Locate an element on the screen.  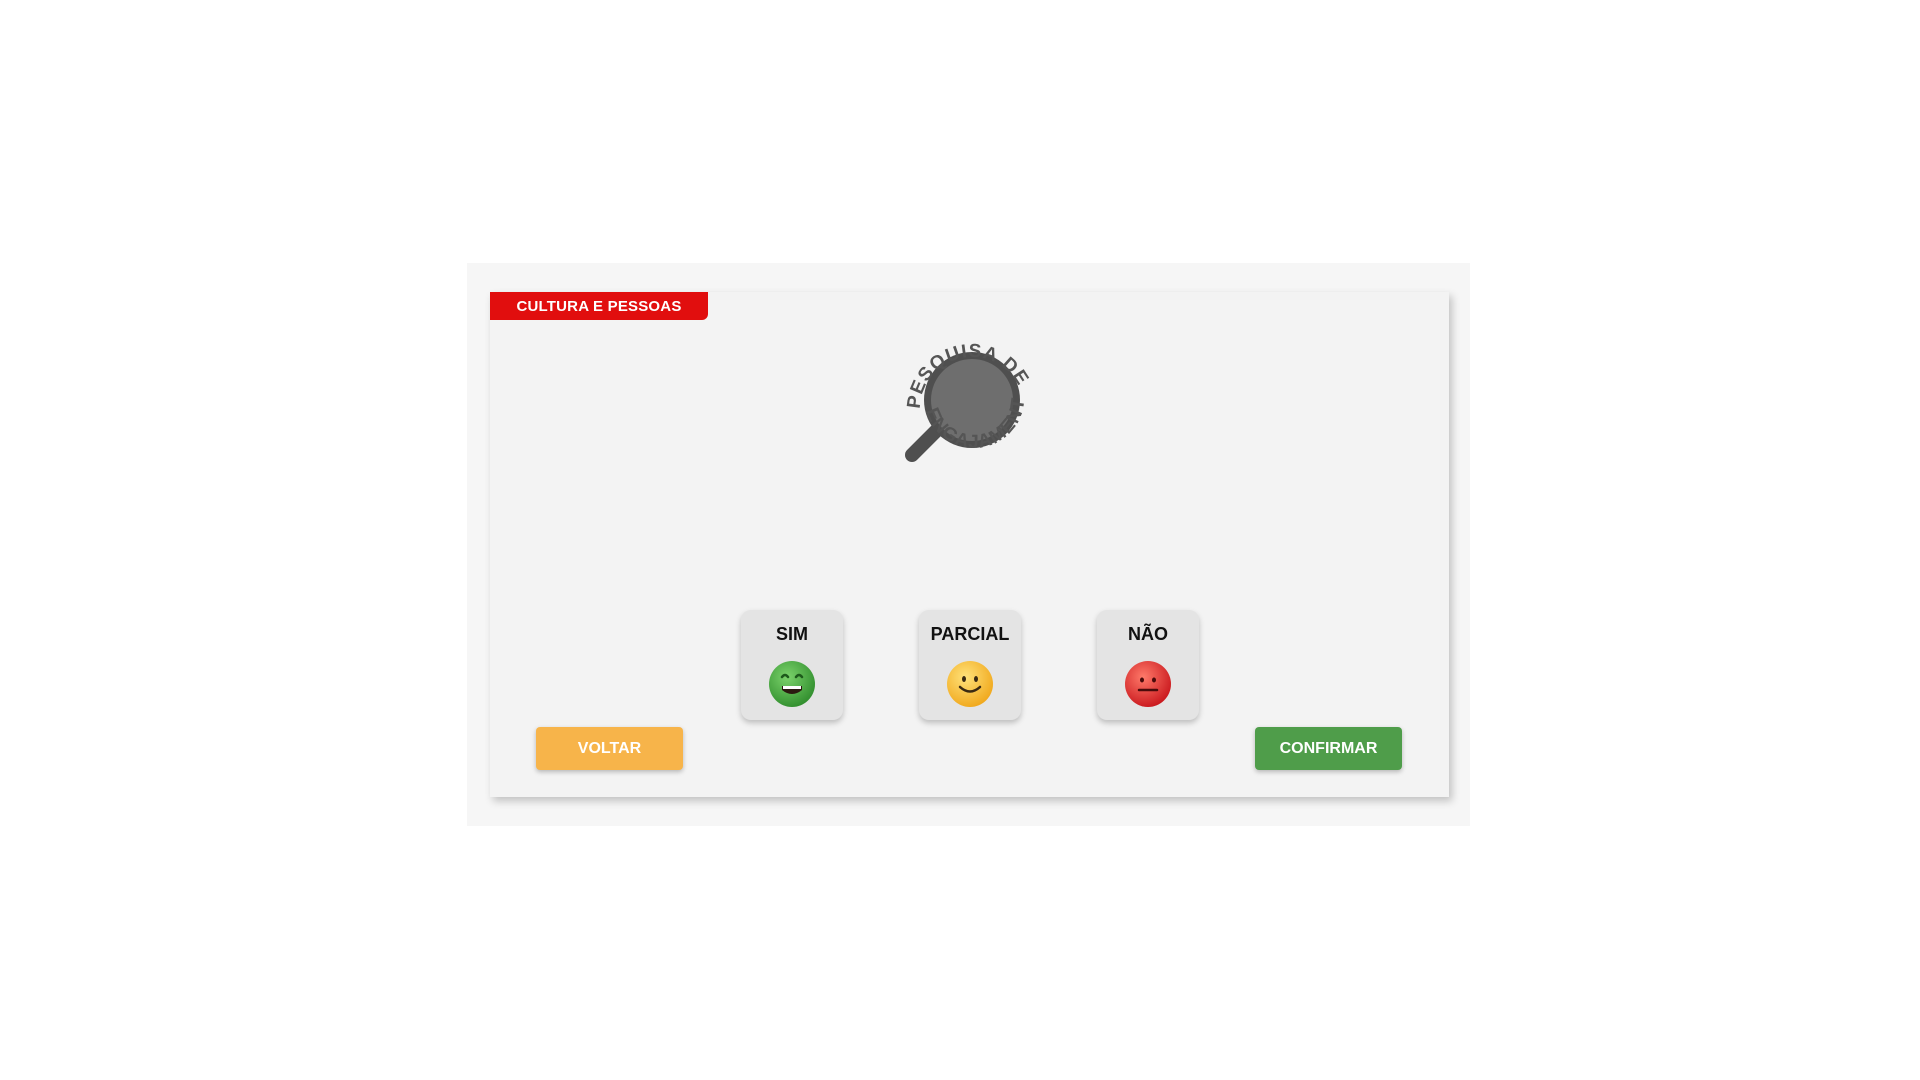
happy-green-face-icon is located at coordinates (792, 684).